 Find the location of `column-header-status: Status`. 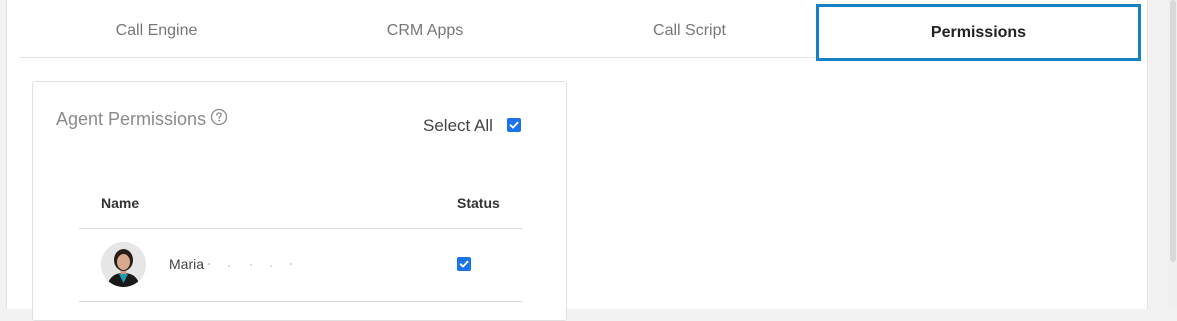

column-header-status: Status is located at coordinates (478, 203).